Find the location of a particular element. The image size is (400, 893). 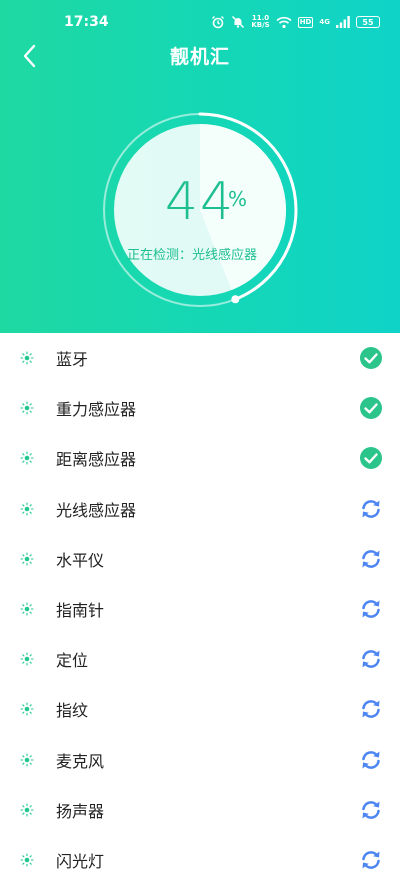

status-bar: 17:34 11.0 KB/S HD 4G 55 is located at coordinates (200, 20).